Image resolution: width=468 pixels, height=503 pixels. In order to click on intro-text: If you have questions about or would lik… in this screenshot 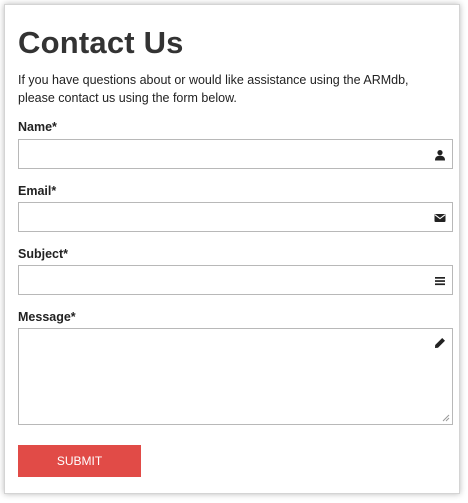, I will do `click(213, 89)`.